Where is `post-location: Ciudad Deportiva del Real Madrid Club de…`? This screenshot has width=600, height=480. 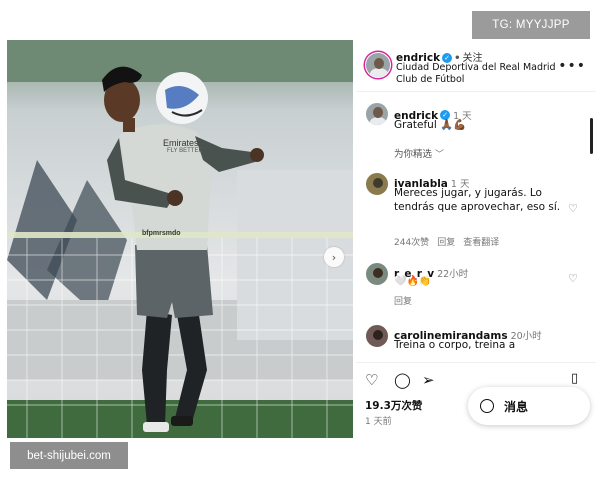
post-location: Ciudad Deportiva del Real Madrid Club de… is located at coordinates (476, 74).